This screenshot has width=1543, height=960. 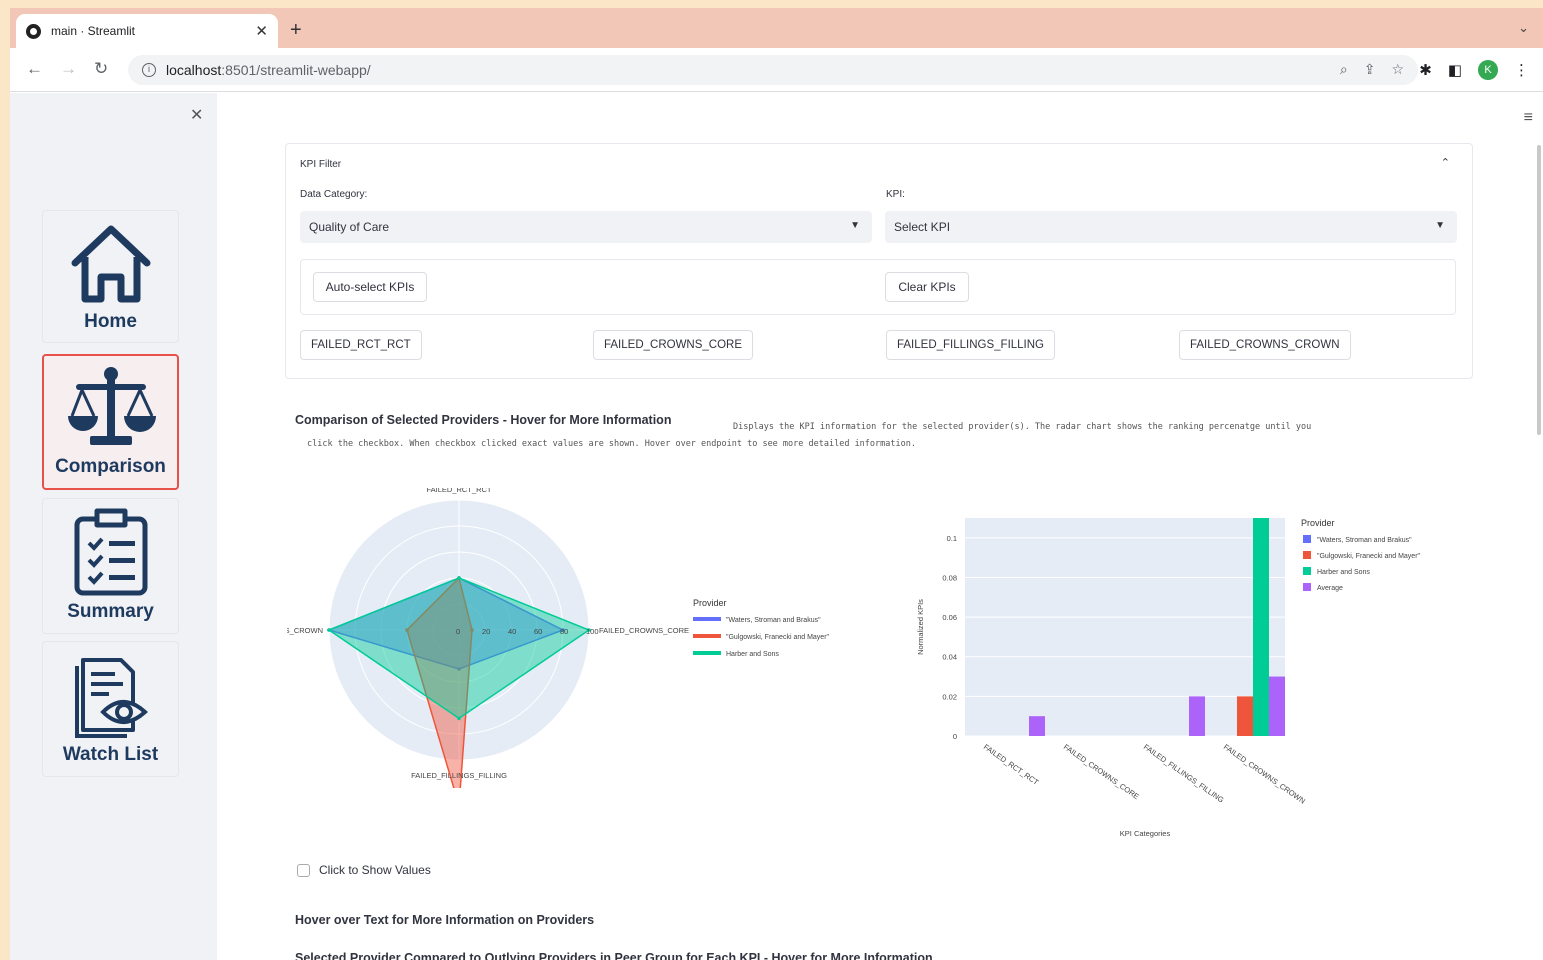 What do you see at coordinates (110, 321) in the screenshot?
I see `sidebar-item-label: Home` at bounding box center [110, 321].